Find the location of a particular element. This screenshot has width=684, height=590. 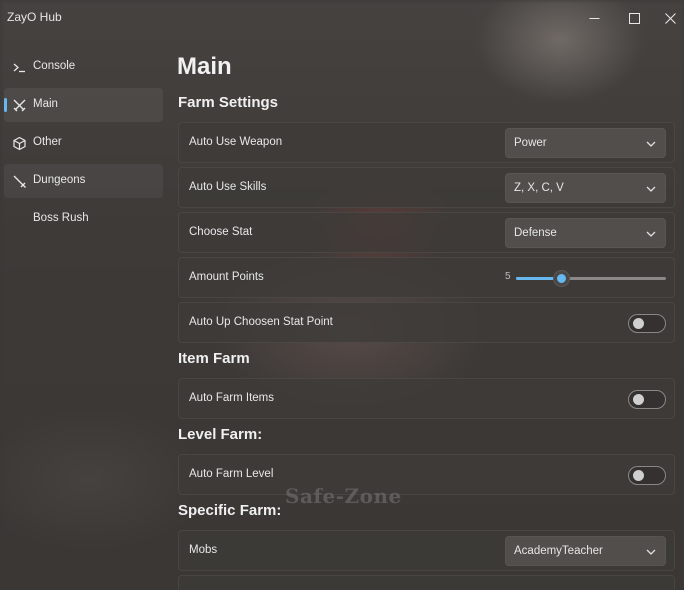

crossed-swords-icon is located at coordinates (19, 105).